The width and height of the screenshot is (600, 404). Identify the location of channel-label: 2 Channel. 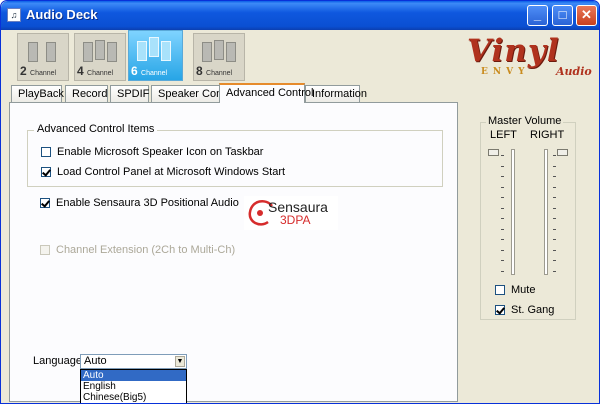
(38, 71).